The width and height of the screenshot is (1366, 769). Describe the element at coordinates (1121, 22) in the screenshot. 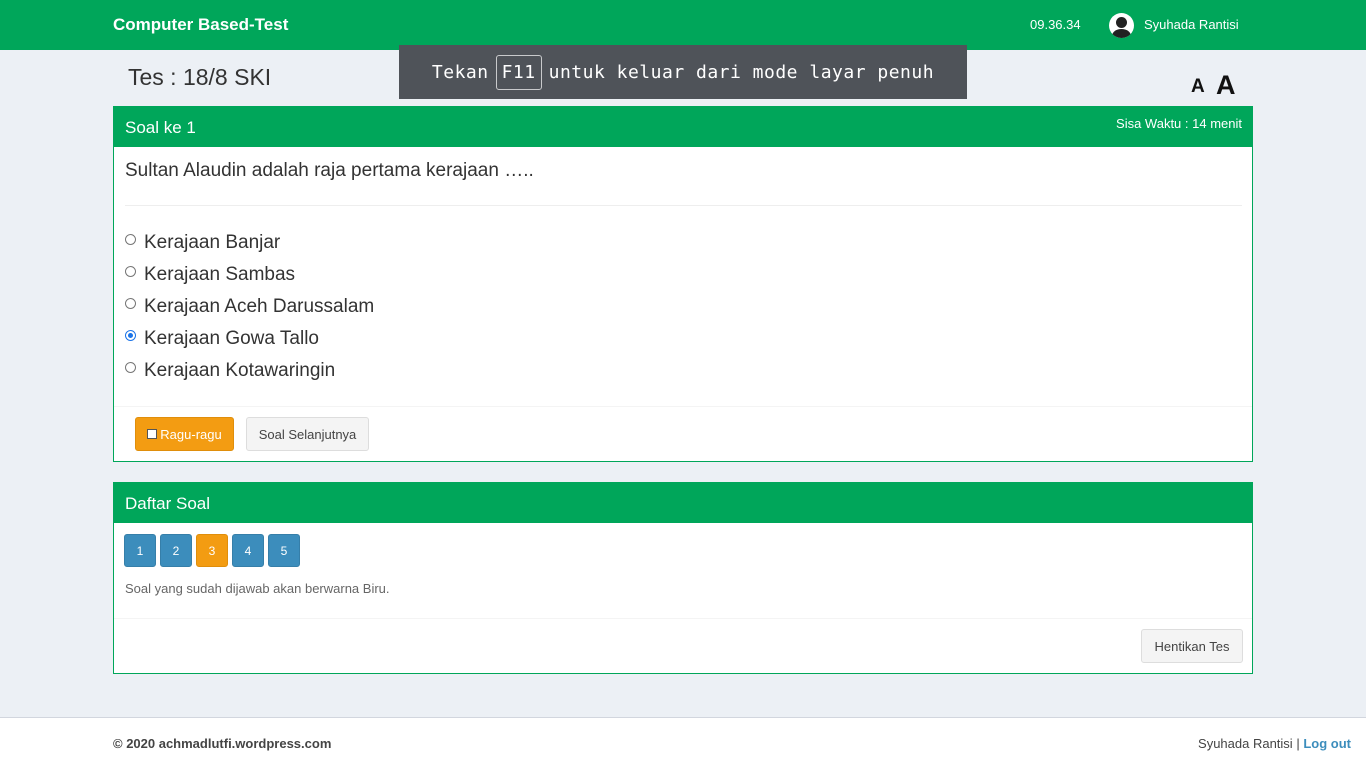

I see `avatar-head` at that location.